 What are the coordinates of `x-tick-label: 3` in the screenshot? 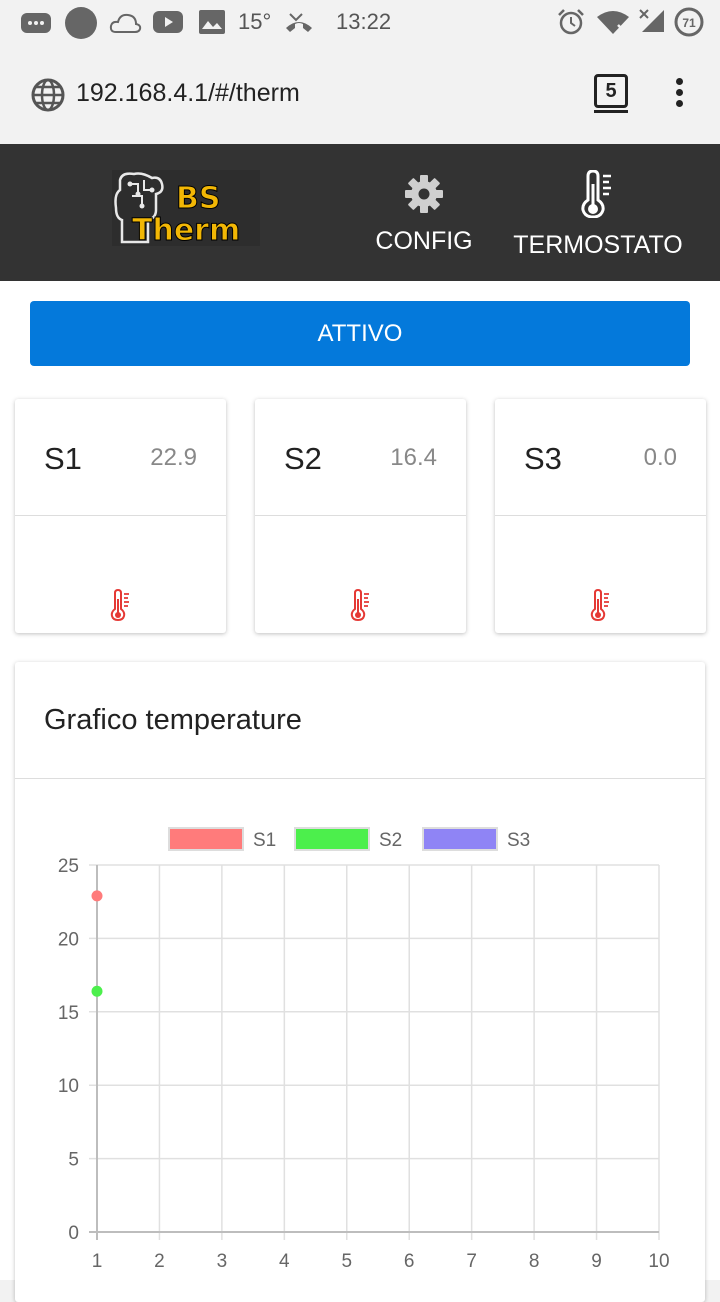 It's located at (222, 1261).